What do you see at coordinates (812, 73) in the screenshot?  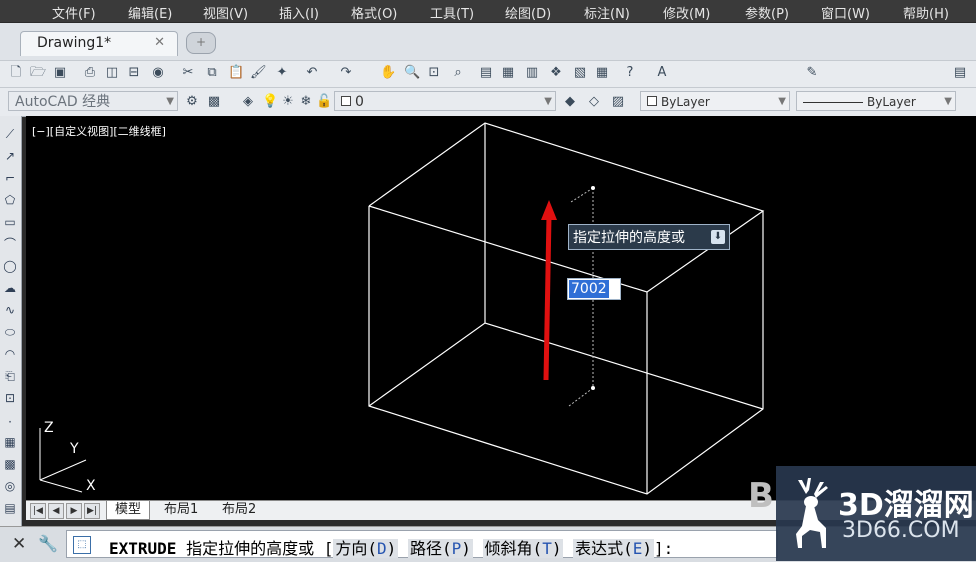 I see `dim-style-icon: ✎` at bounding box center [812, 73].